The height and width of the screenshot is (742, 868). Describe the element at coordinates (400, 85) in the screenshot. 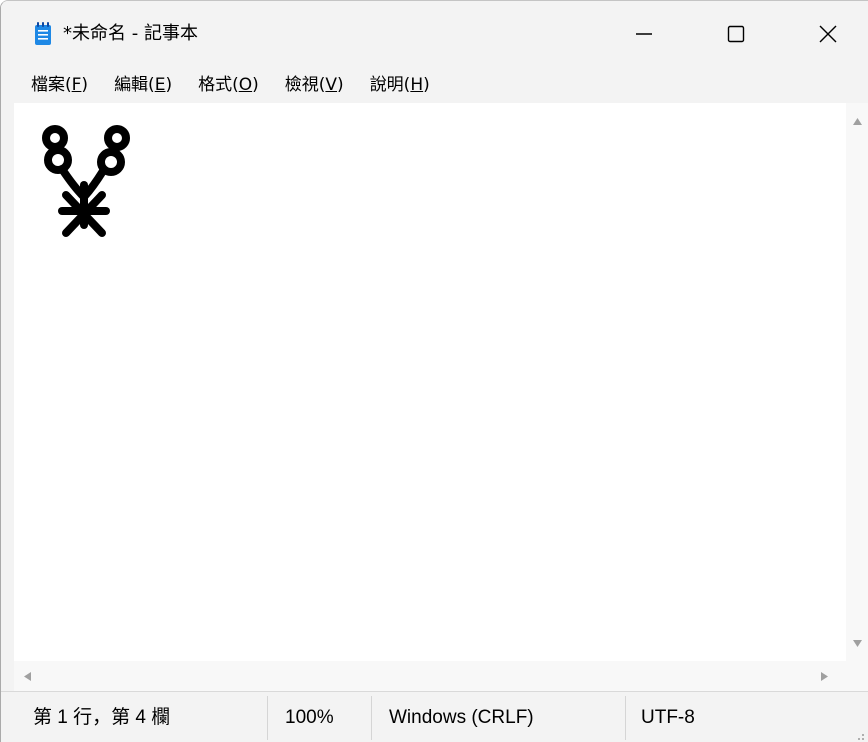

I see `menu-help: 說明(H)` at that location.